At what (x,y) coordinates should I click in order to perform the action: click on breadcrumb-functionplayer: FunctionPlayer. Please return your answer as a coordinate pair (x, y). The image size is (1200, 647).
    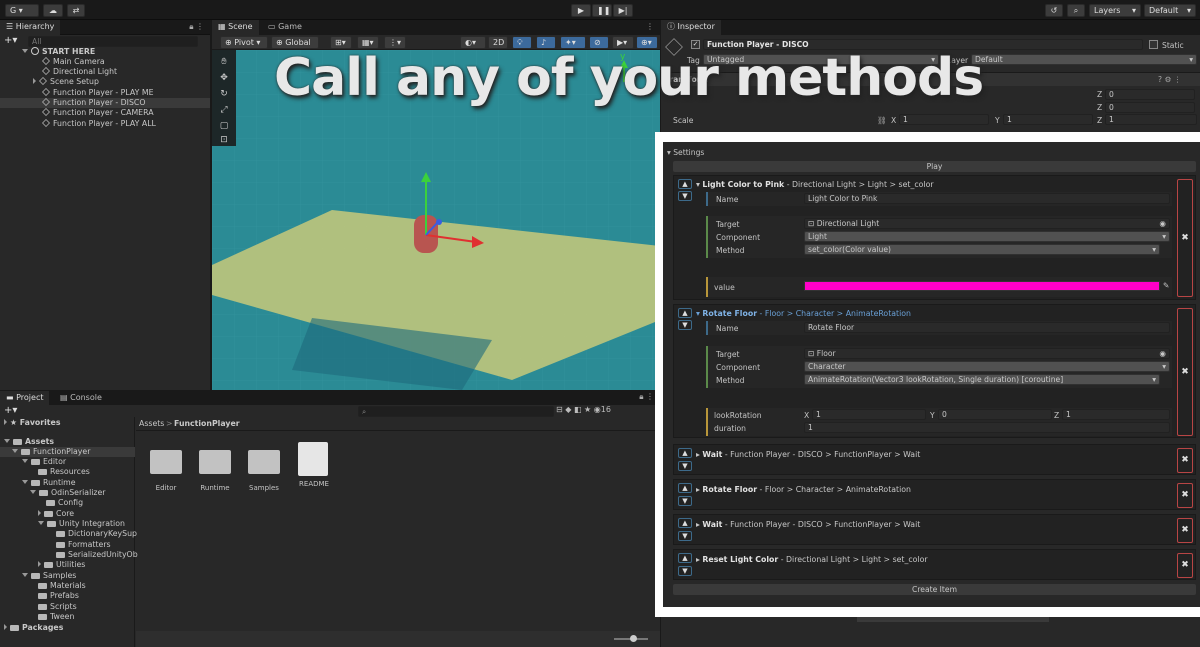
    Looking at the image, I should click on (207, 424).